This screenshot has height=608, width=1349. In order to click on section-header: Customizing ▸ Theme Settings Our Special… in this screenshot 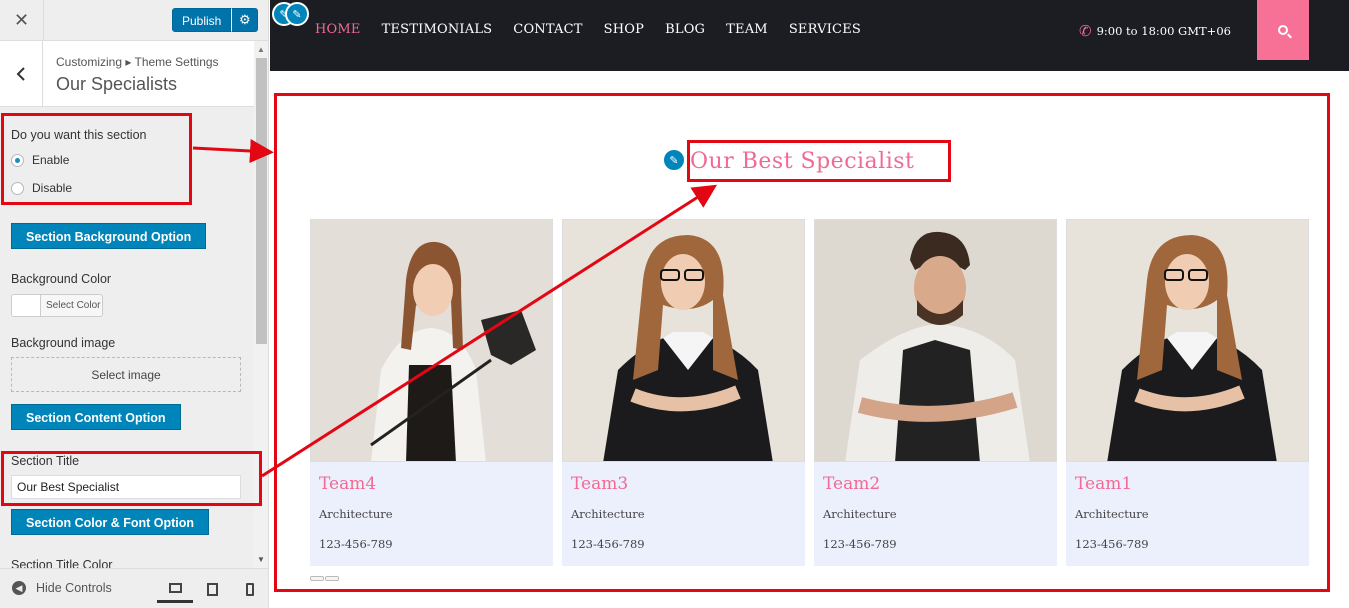, I will do `click(127, 74)`.